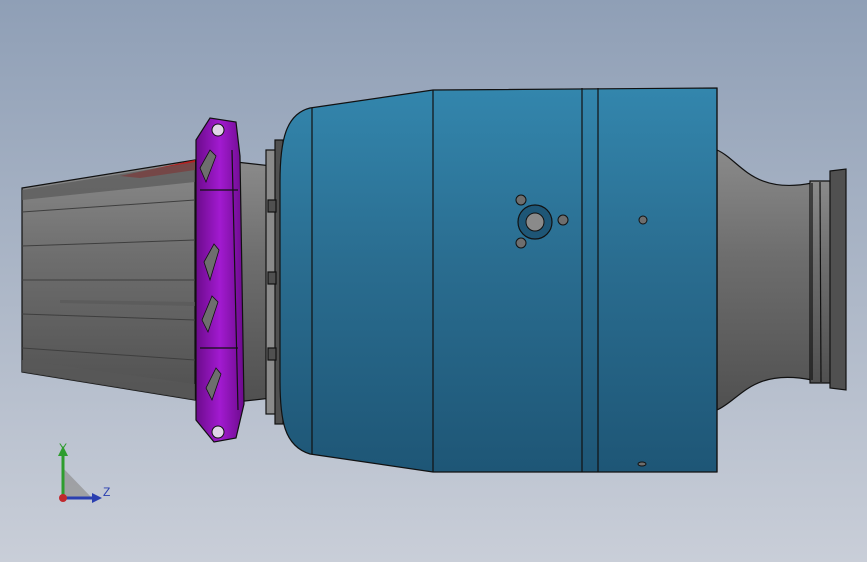 This screenshot has width=867, height=562. I want to click on y-axis-label: Y, so click(63, 448).